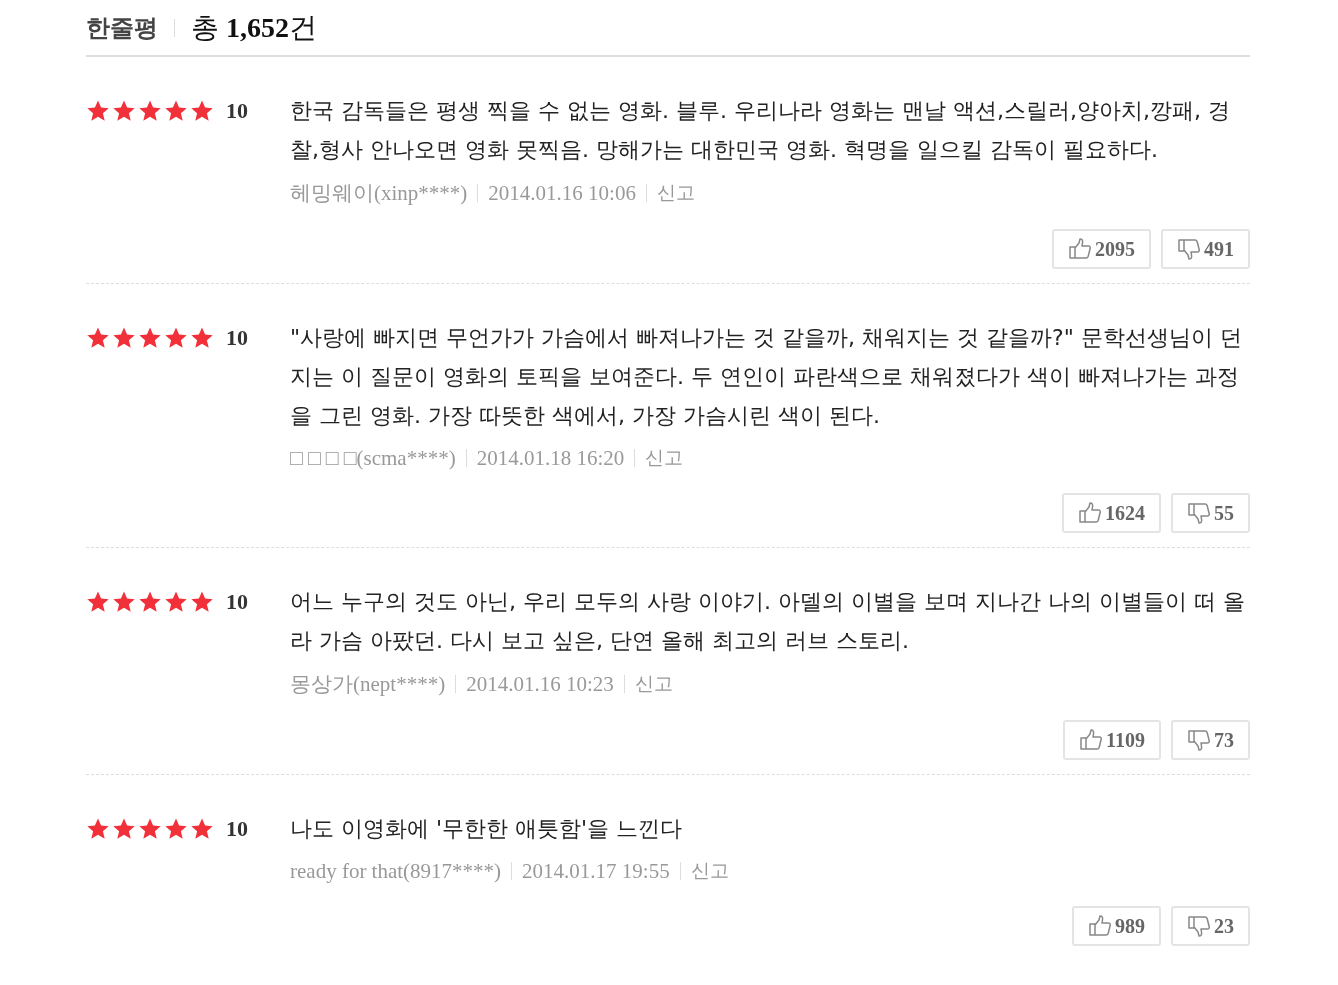 This screenshot has height=985, width=1338. What do you see at coordinates (396, 871) in the screenshot?
I see `author-name: ready for that(8917****)` at bounding box center [396, 871].